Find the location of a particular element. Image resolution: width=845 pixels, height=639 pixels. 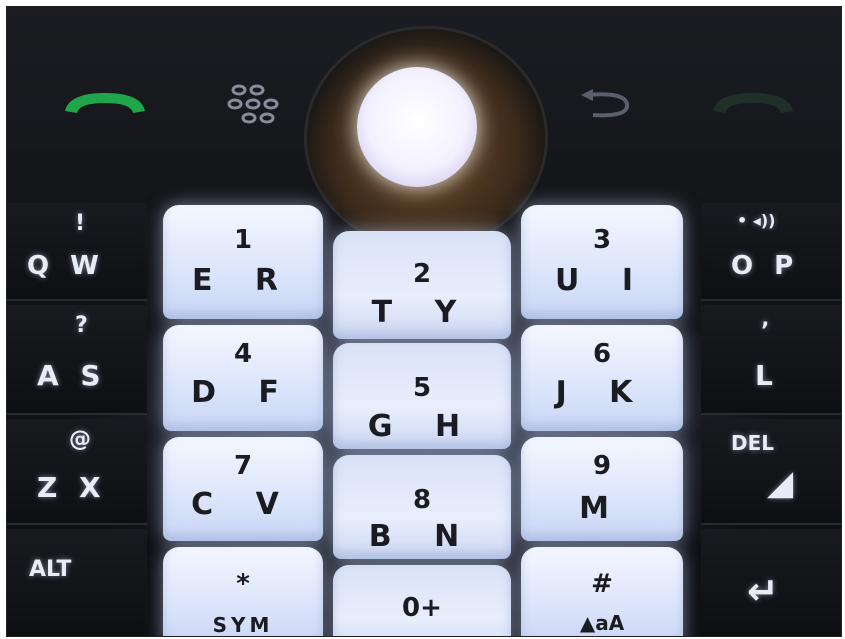

key-l-symbol: ’ is located at coordinates (765, 331).